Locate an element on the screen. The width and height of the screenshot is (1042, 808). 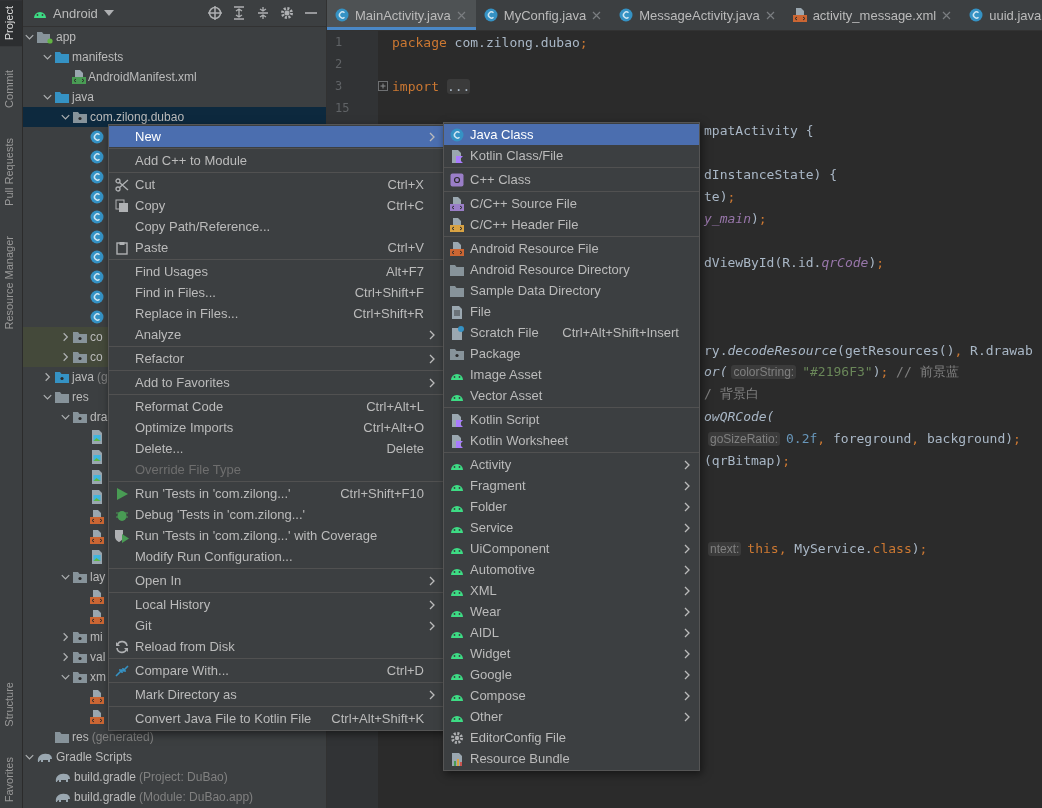
code-line: / 背景白 is located at coordinates (731, 394).